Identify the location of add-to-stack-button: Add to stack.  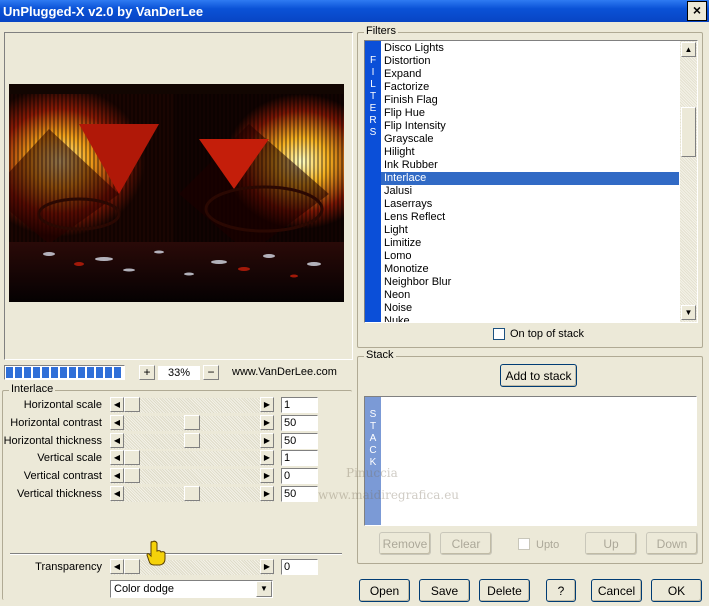
(538, 375).